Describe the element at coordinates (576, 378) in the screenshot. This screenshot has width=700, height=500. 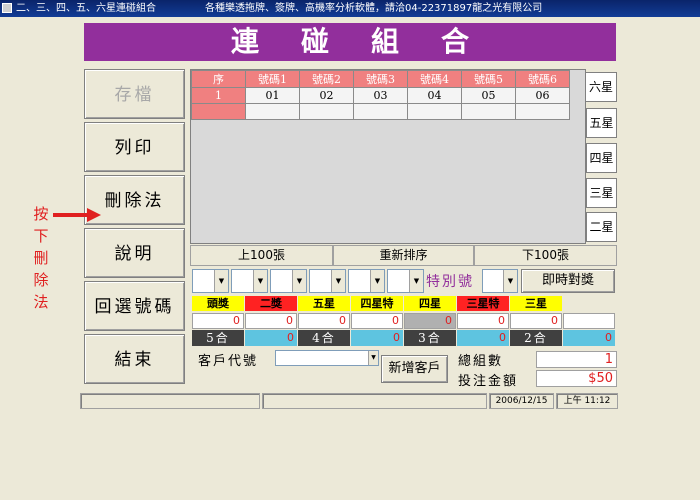
I see `bet-amount-value: $50` at that location.